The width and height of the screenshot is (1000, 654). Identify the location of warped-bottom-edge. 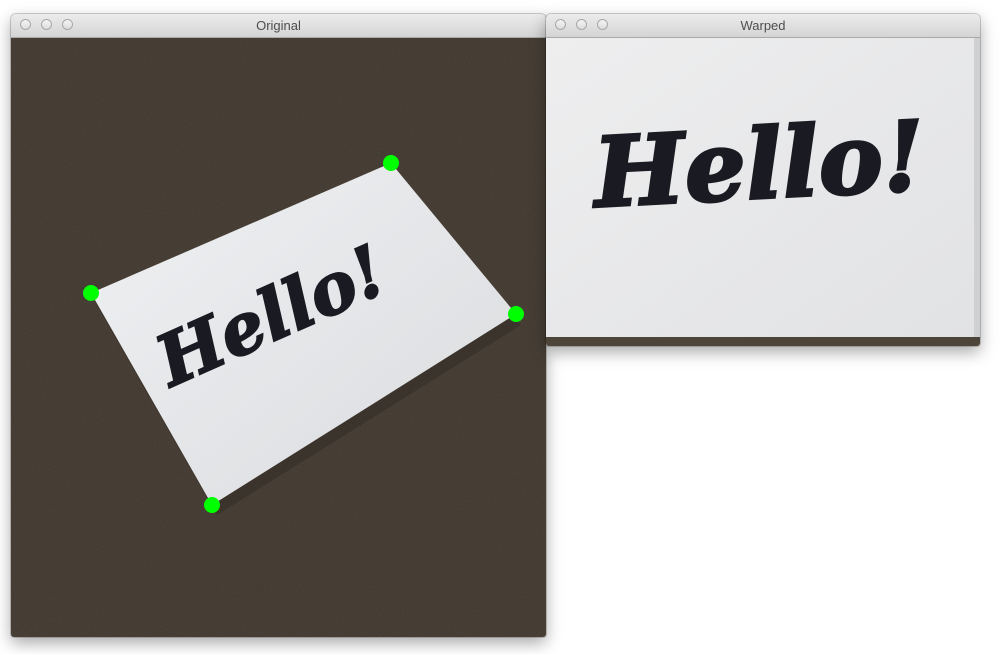
(763, 341).